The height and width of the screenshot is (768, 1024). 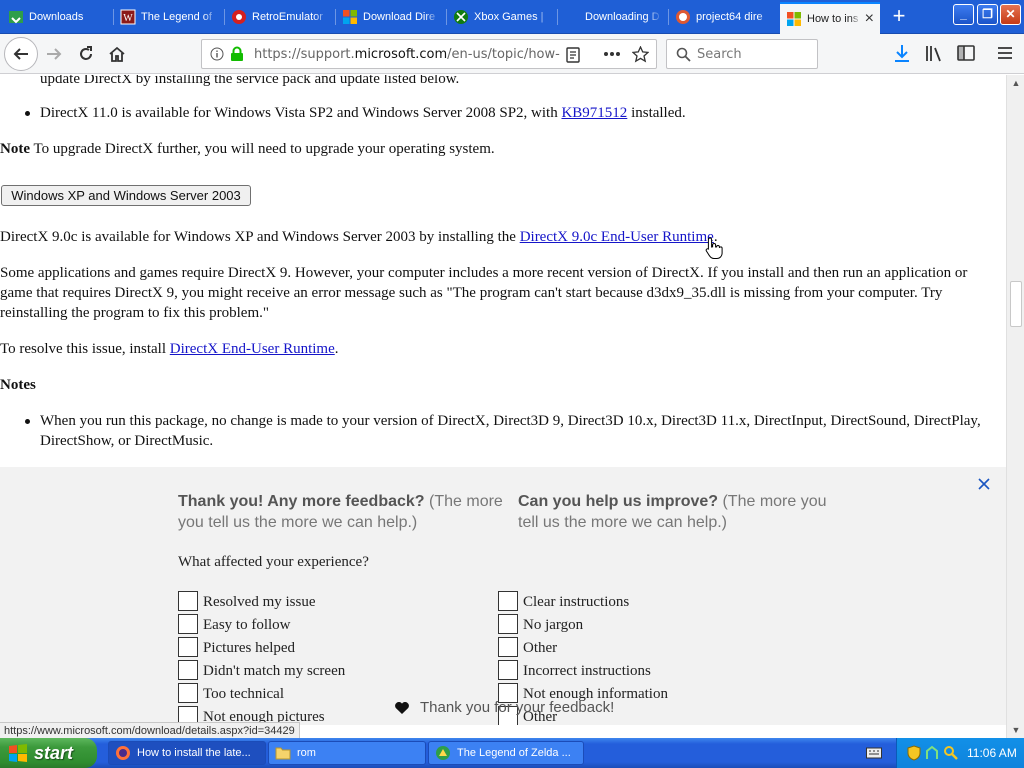 What do you see at coordinates (830, 18) in the screenshot?
I see `tab-how-to-install: How to ins ×` at bounding box center [830, 18].